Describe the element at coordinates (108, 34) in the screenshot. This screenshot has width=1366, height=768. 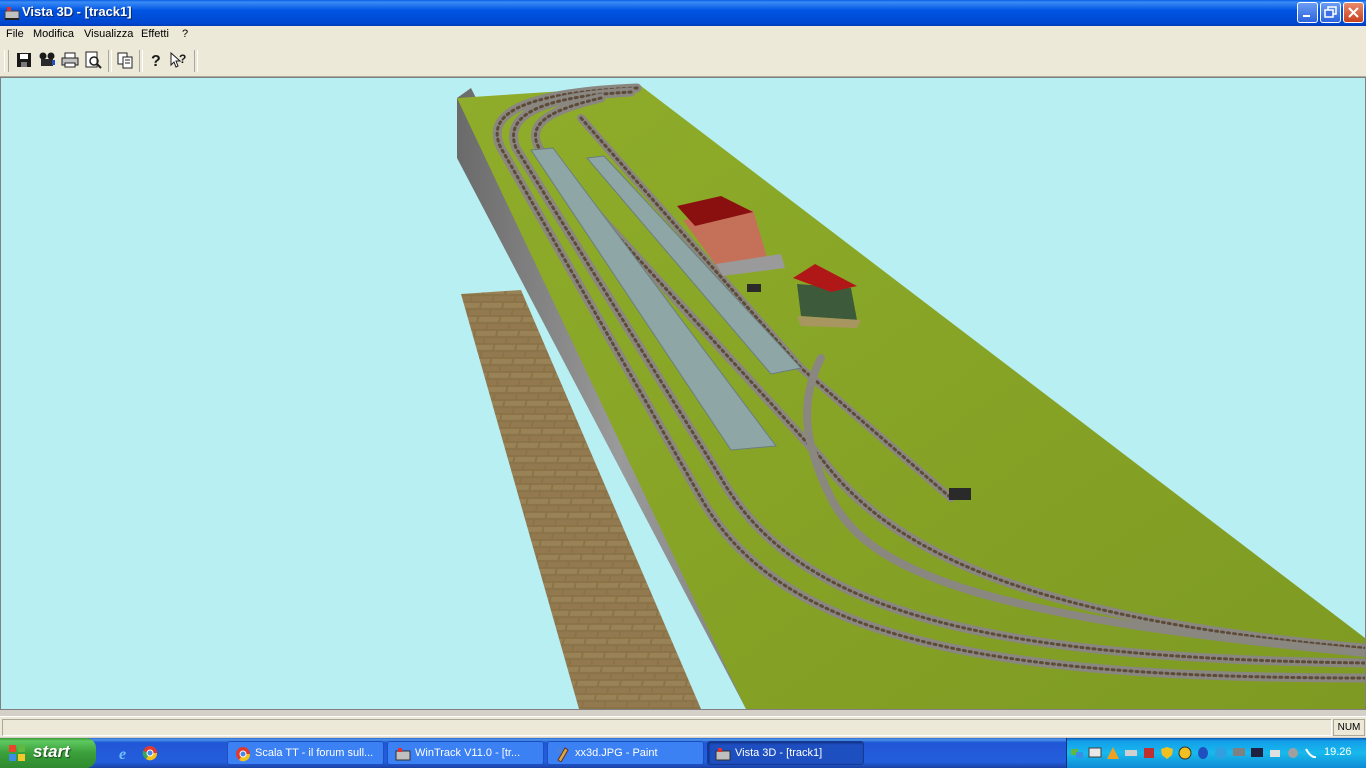
I see `menu-visualizza: Visualizza` at that location.